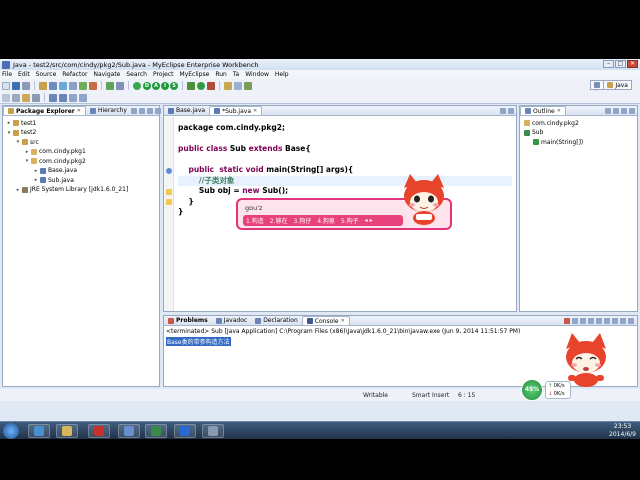 The height and width of the screenshot is (480, 640). What do you see at coordinates (350, 220) in the screenshot?
I see `ime-candidate: 5.构子` at bounding box center [350, 220].